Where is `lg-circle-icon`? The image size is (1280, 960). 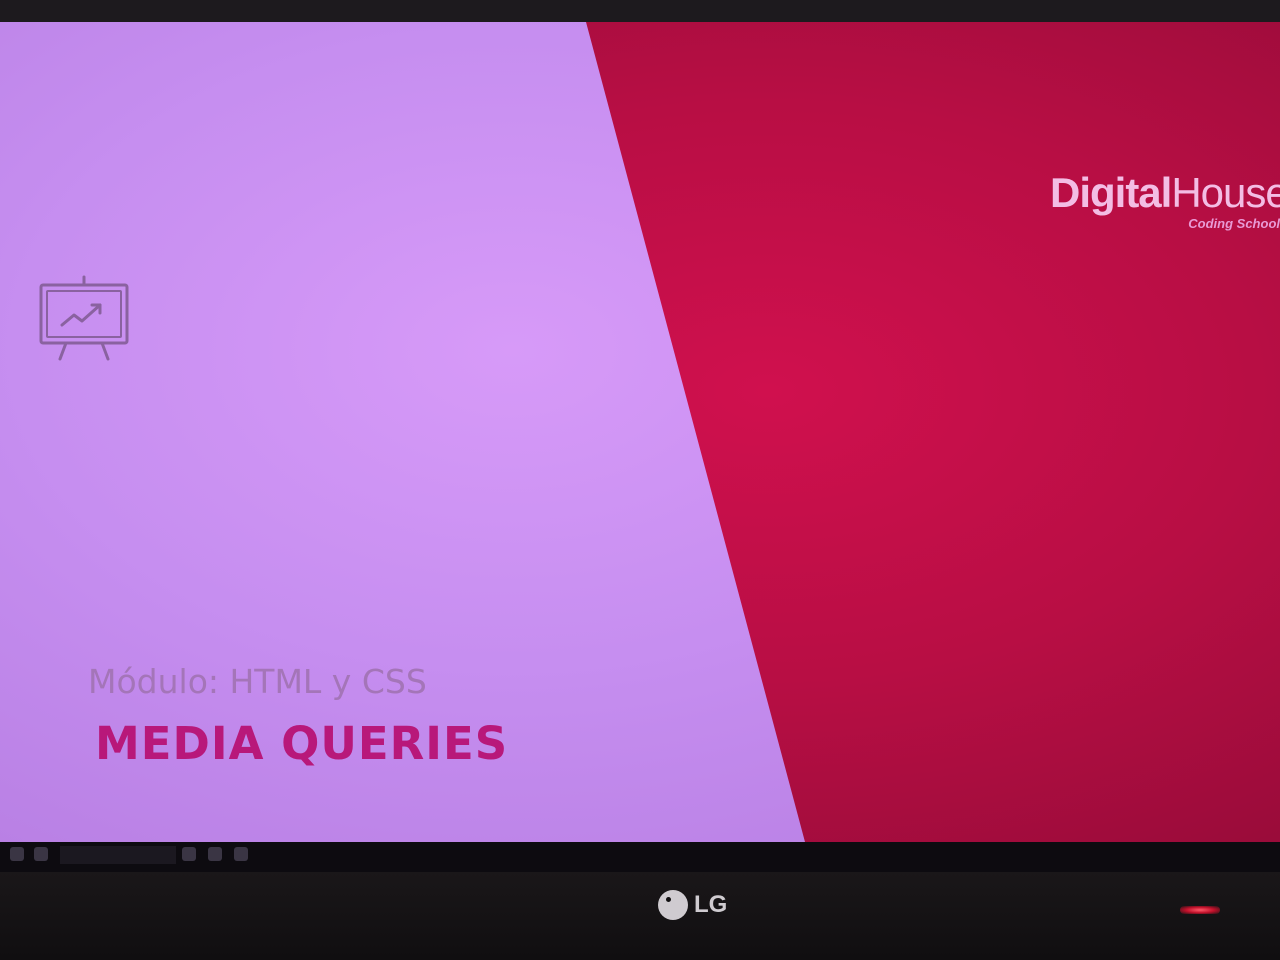
lg-circle-icon is located at coordinates (673, 905).